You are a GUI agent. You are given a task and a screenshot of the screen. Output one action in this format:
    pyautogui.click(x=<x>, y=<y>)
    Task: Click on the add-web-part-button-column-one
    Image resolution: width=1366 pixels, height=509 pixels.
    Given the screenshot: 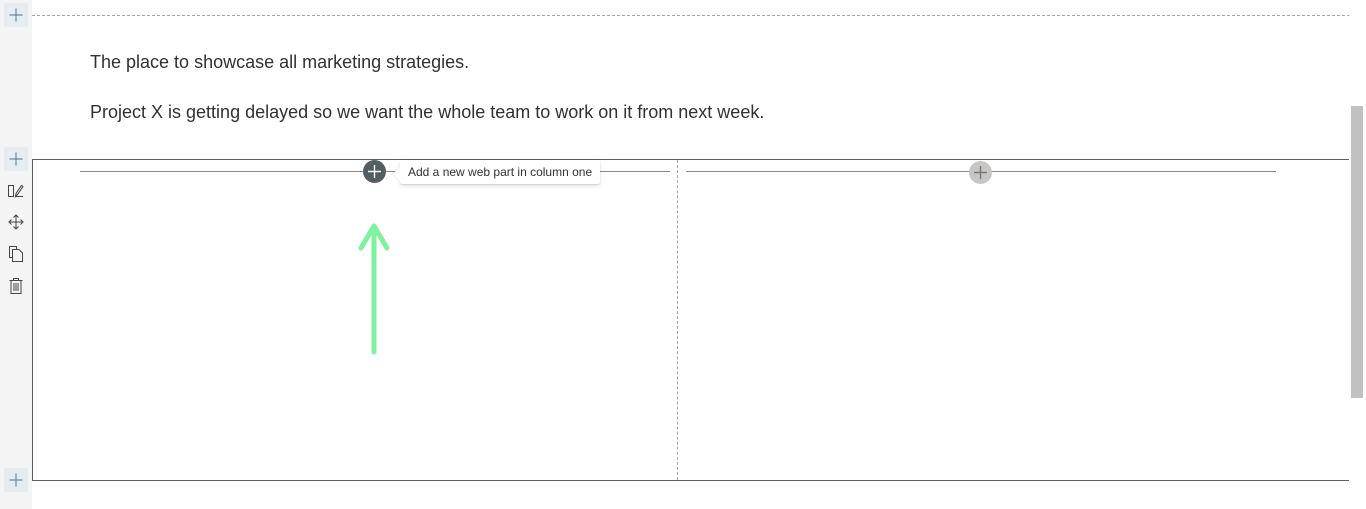 What is the action you would take?
    pyautogui.click(x=374, y=171)
    